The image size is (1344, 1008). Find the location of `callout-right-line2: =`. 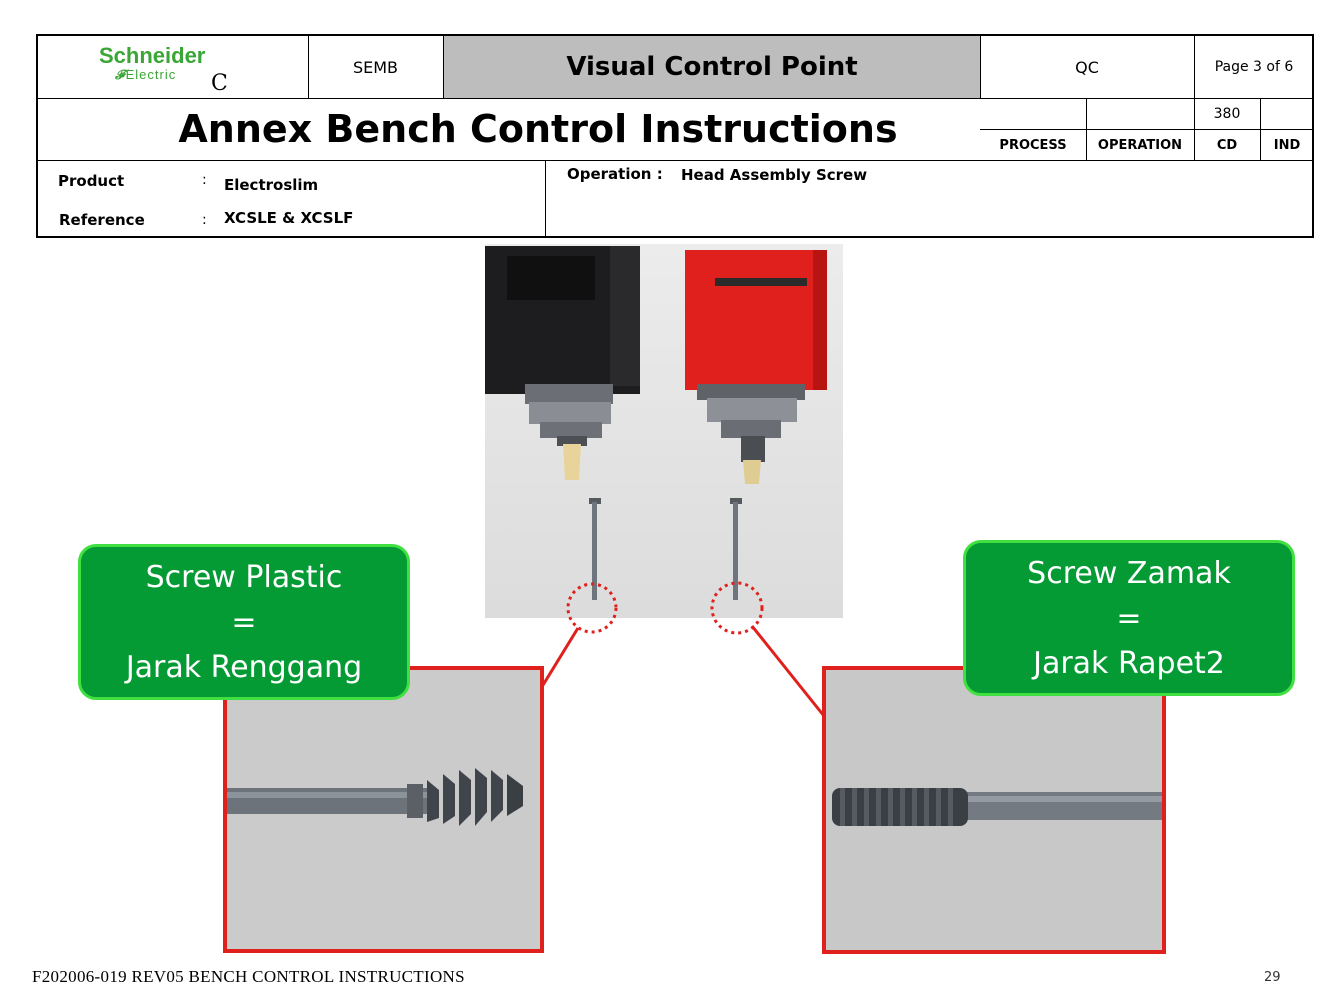

callout-right-line2: = is located at coordinates (1129, 618).